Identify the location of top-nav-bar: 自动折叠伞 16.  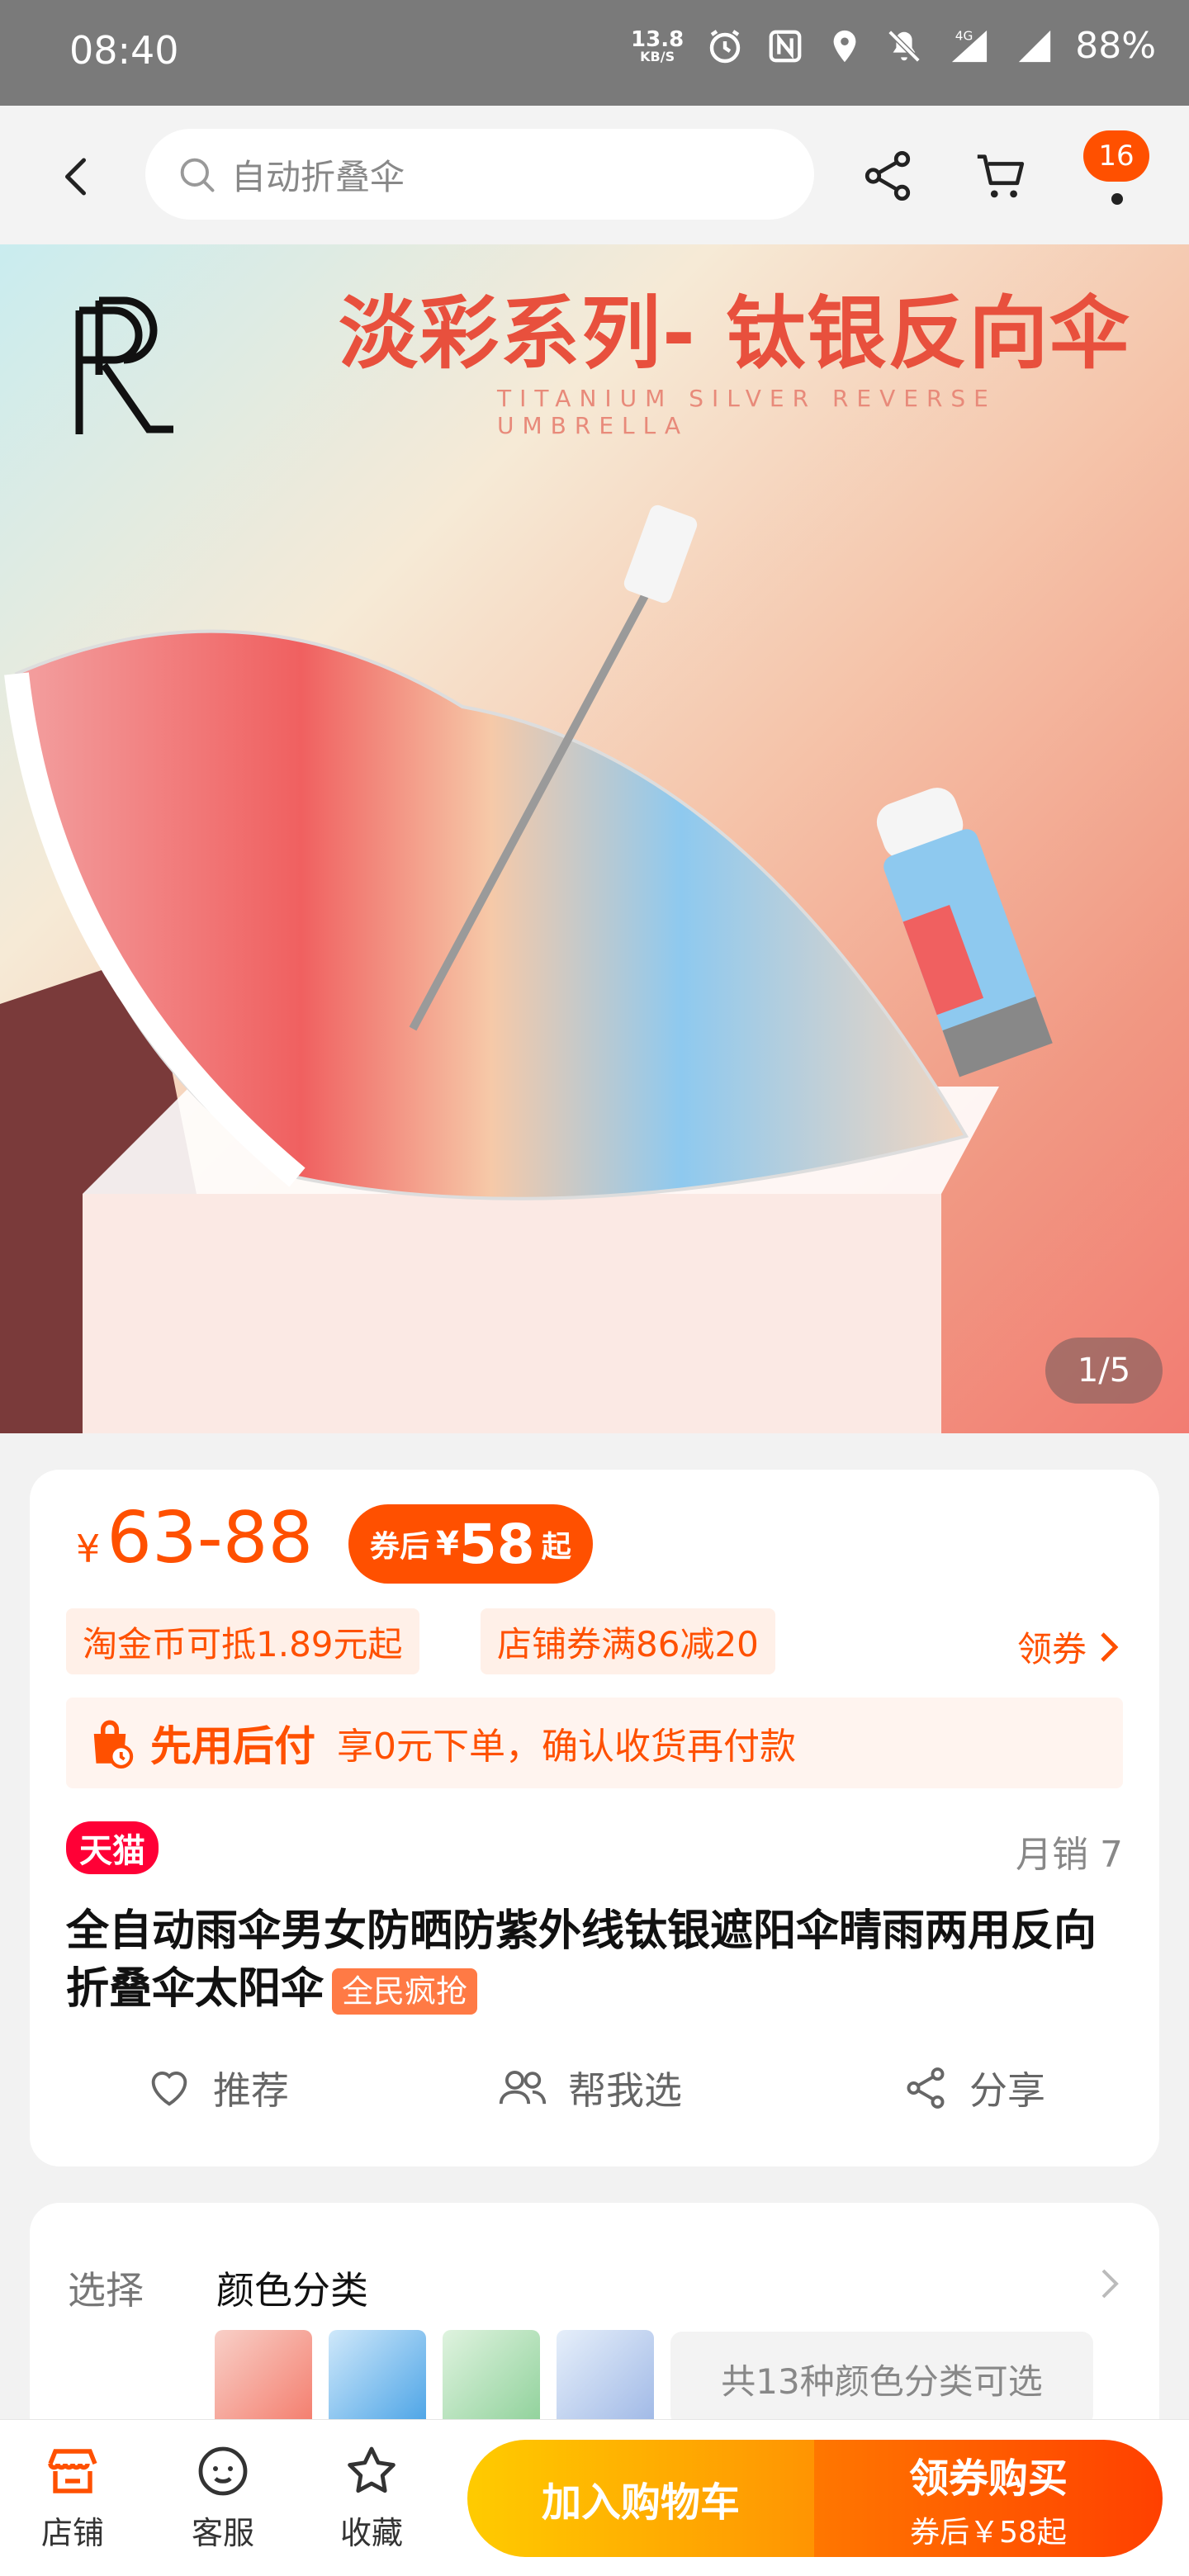
(594, 175).